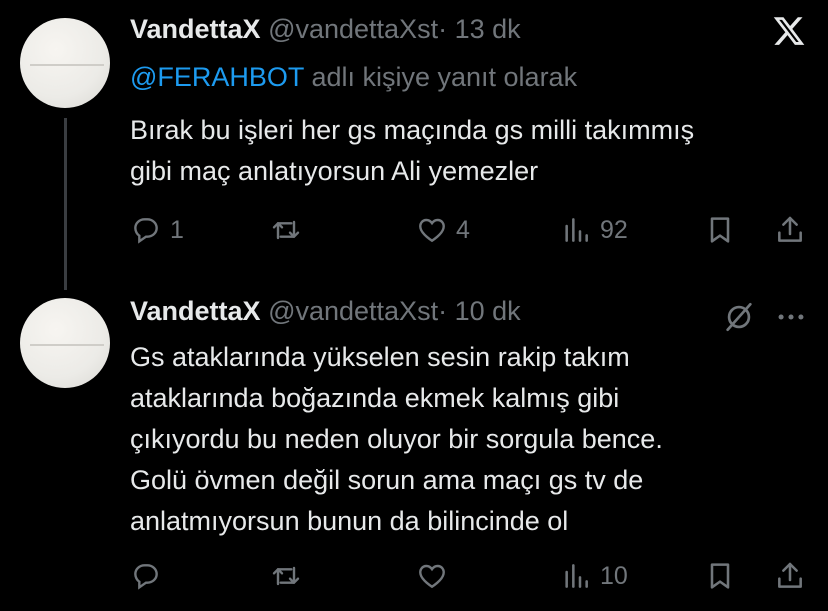  I want to click on like-button: 4, so click(443, 230).